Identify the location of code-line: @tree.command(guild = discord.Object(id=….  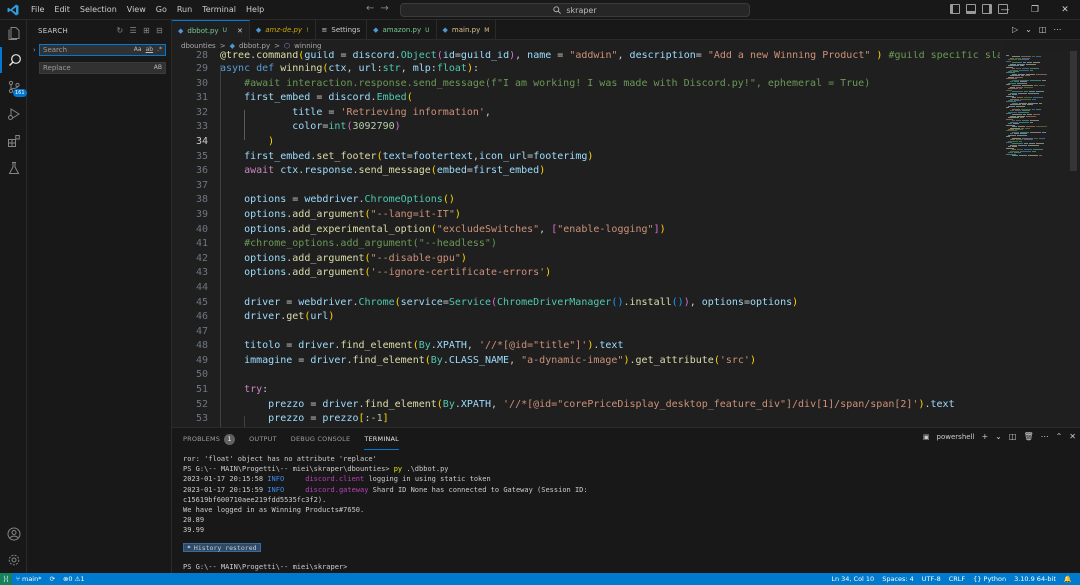
(610, 56).